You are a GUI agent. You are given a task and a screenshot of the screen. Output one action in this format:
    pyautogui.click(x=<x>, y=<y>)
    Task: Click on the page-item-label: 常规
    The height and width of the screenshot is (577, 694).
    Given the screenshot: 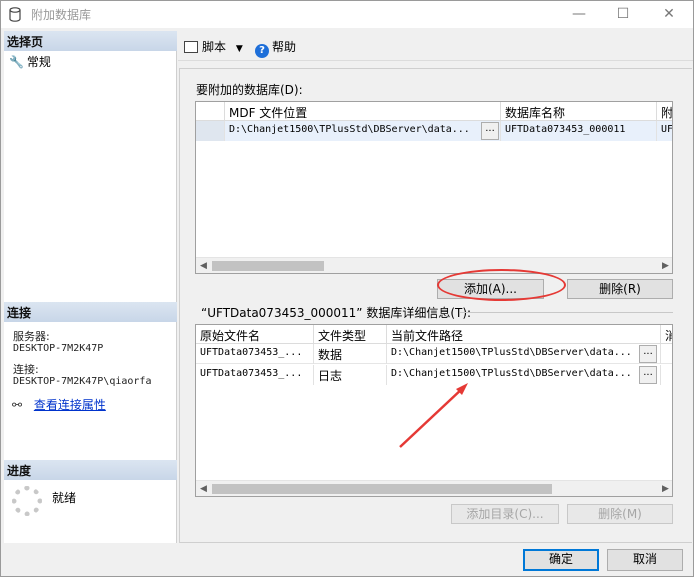 What is the action you would take?
    pyautogui.click(x=38, y=62)
    